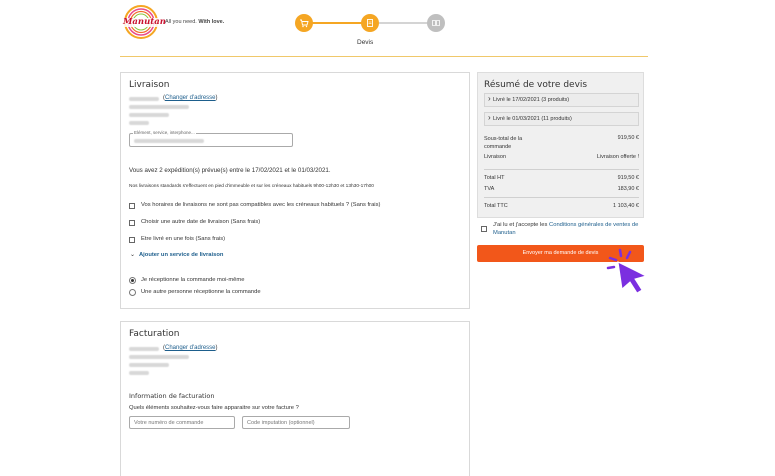  I want to click on total-ttc-value: 1 103,40 €, so click(626, 206).